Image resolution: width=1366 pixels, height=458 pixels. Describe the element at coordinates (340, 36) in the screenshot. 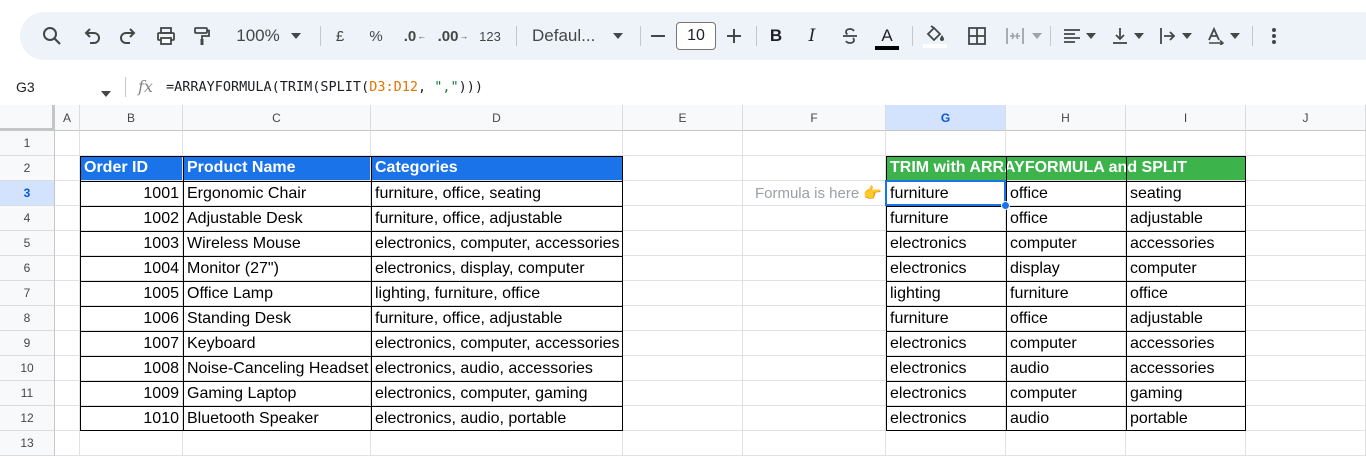

I see `format-currency-button: £` at that location.